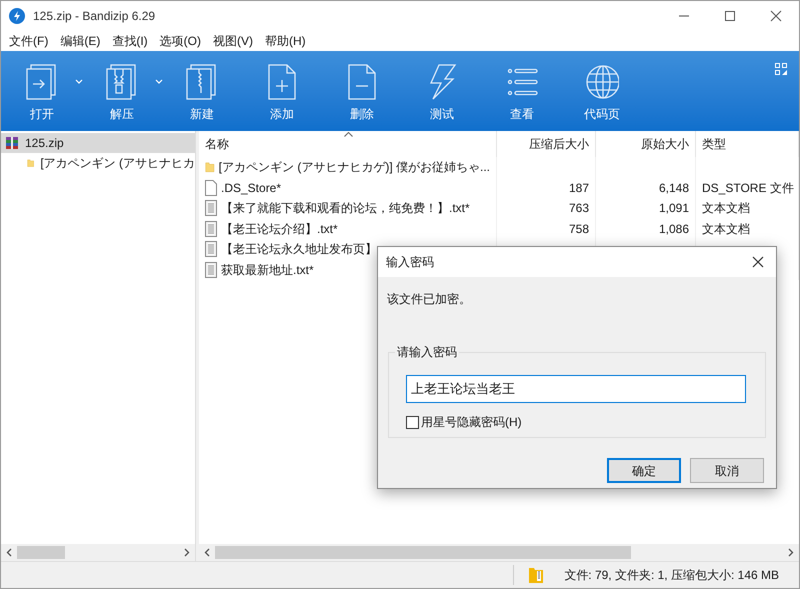 The height and width of the screenshot is (589, 800). Describe the element at coordinates (285, 41) in the screenshot. I see `menu-item: 帮助(H)` at that location.